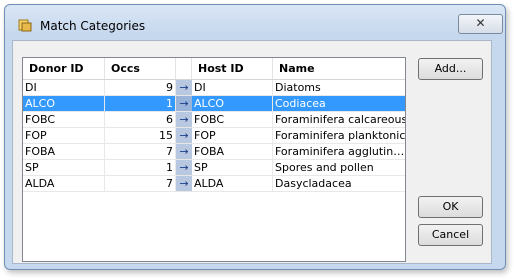  I want to click on host-id-cell: FOBA, so click(232, 152).